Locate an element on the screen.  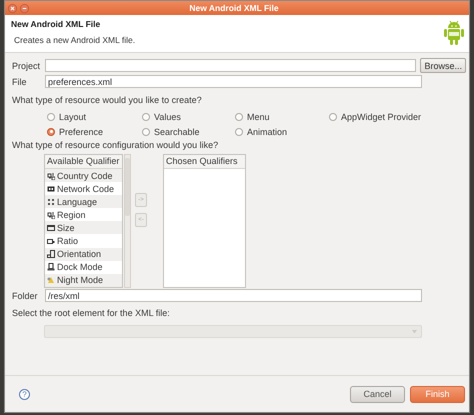
radio-label: AppWidget Provider is located at coordinates (381, 117).